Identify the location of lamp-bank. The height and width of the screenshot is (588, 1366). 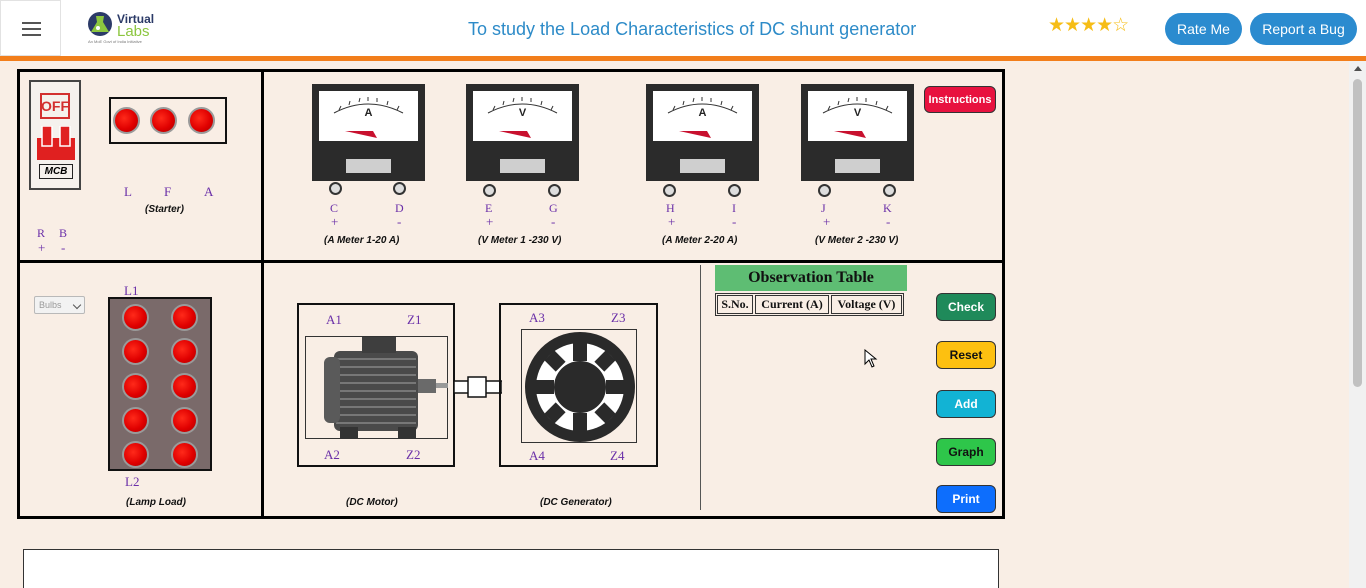
(160, 384).